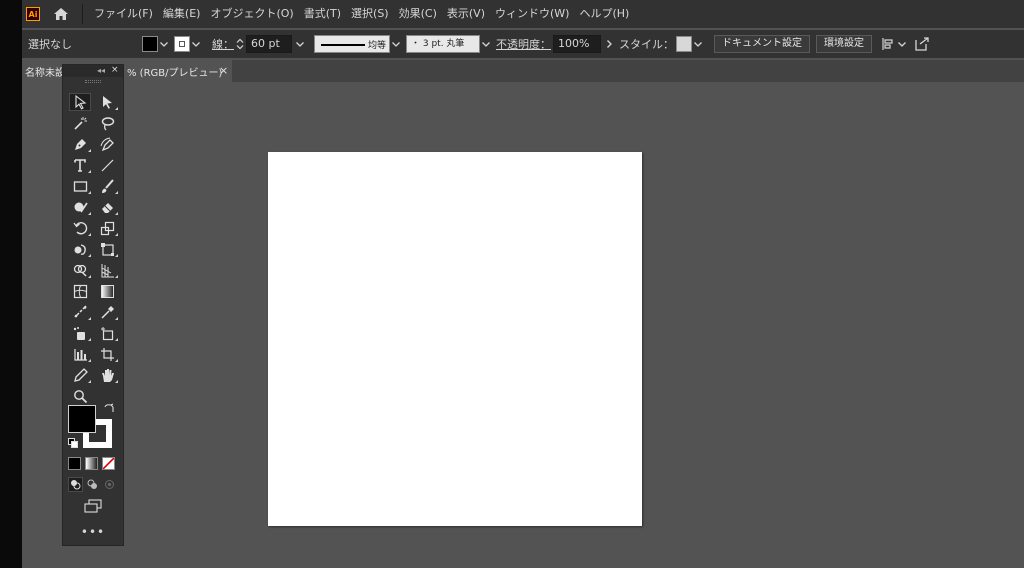 This screenshot has height=568, width=1024. Describe the element at coordinates (322, 14) in the screenshot. I see `menu-type: 書式(T)` at that location.